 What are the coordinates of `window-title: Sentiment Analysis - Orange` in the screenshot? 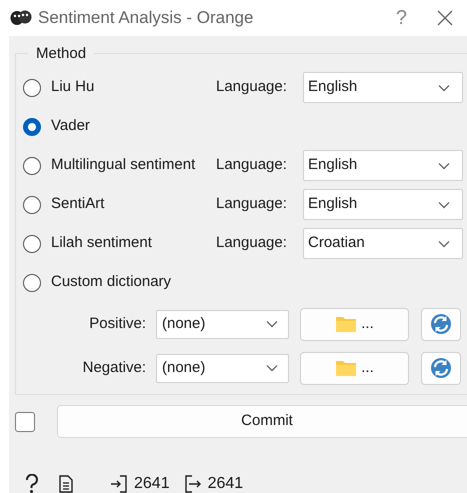 It's located at (146, 18).